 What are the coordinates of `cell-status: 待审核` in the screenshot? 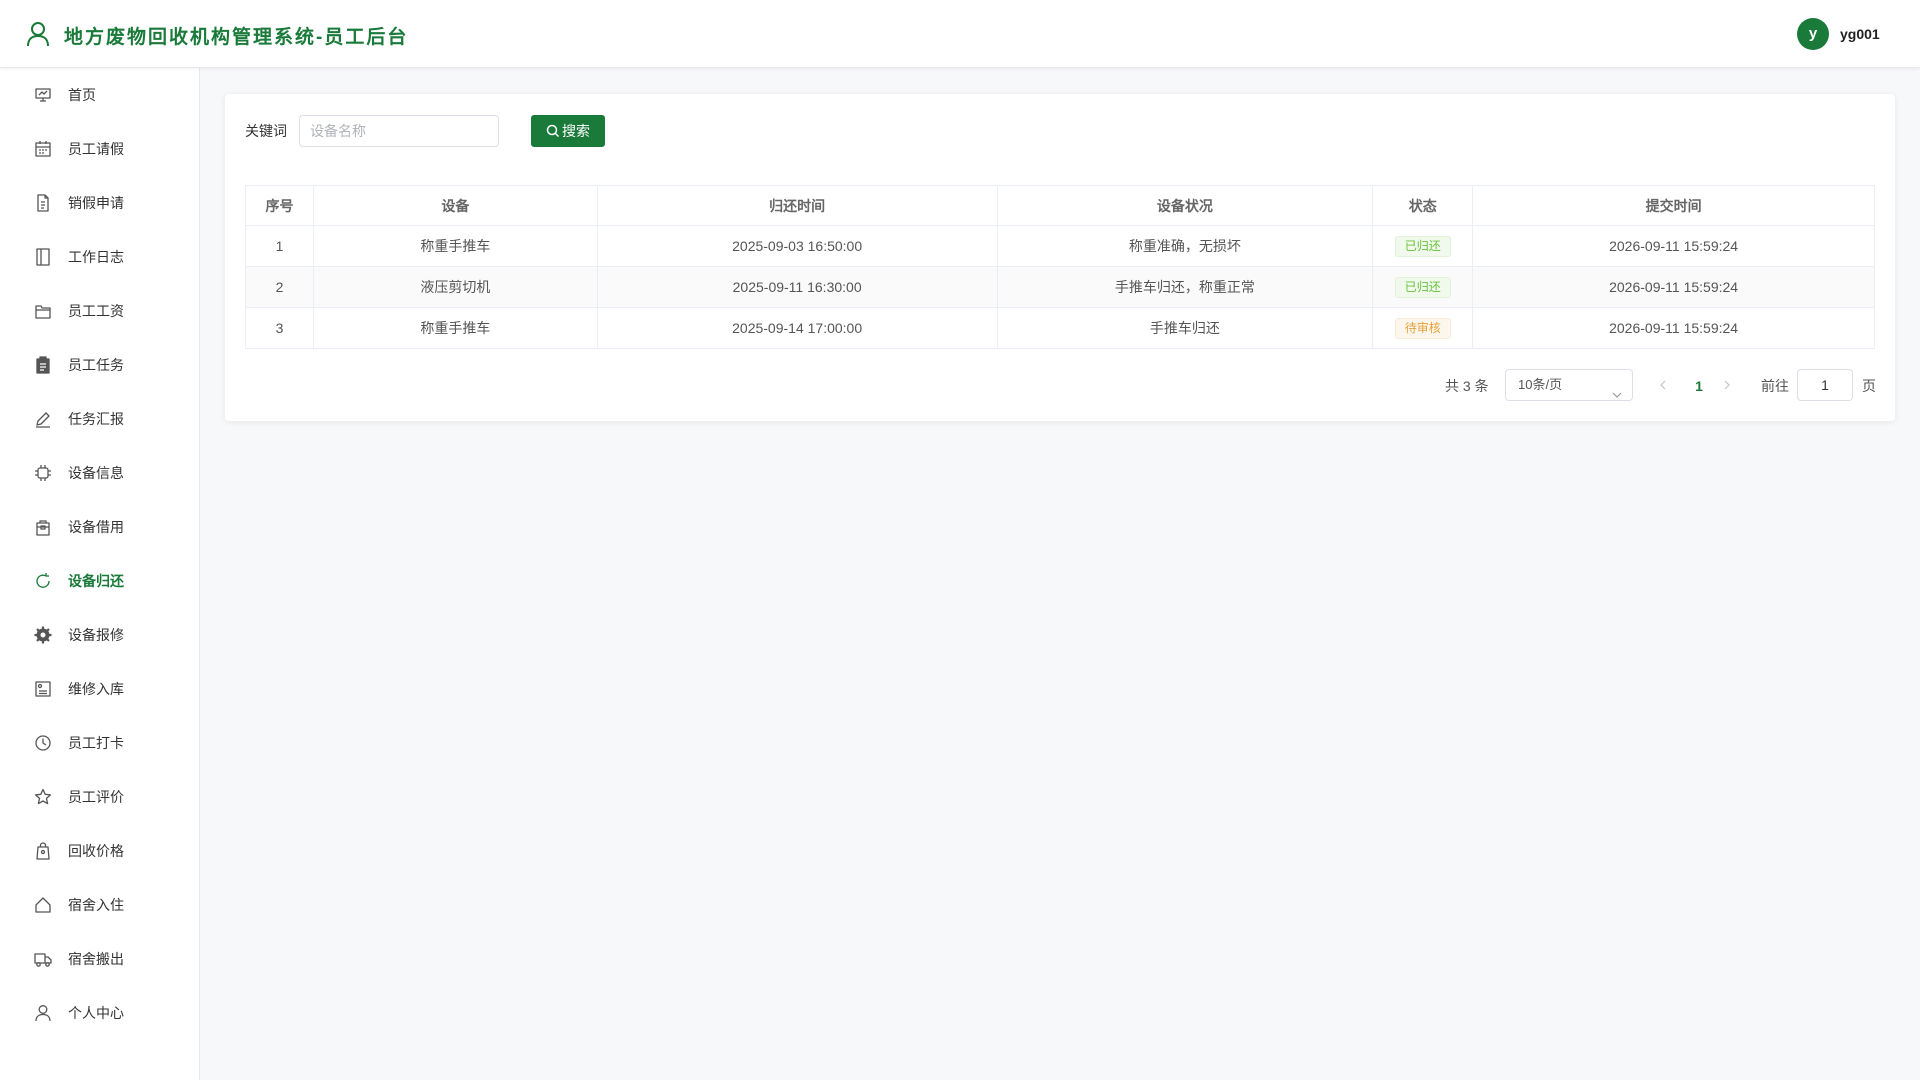 It's located at (1423, 328).